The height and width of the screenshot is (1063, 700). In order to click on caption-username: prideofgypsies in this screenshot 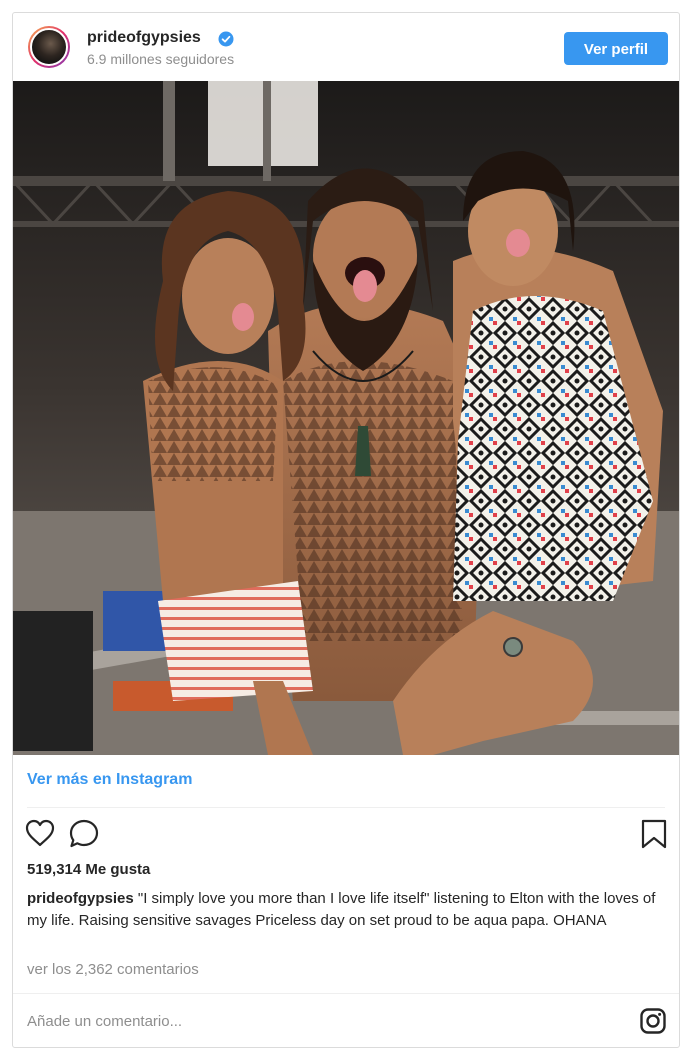, I will do `click(80, 898)`.